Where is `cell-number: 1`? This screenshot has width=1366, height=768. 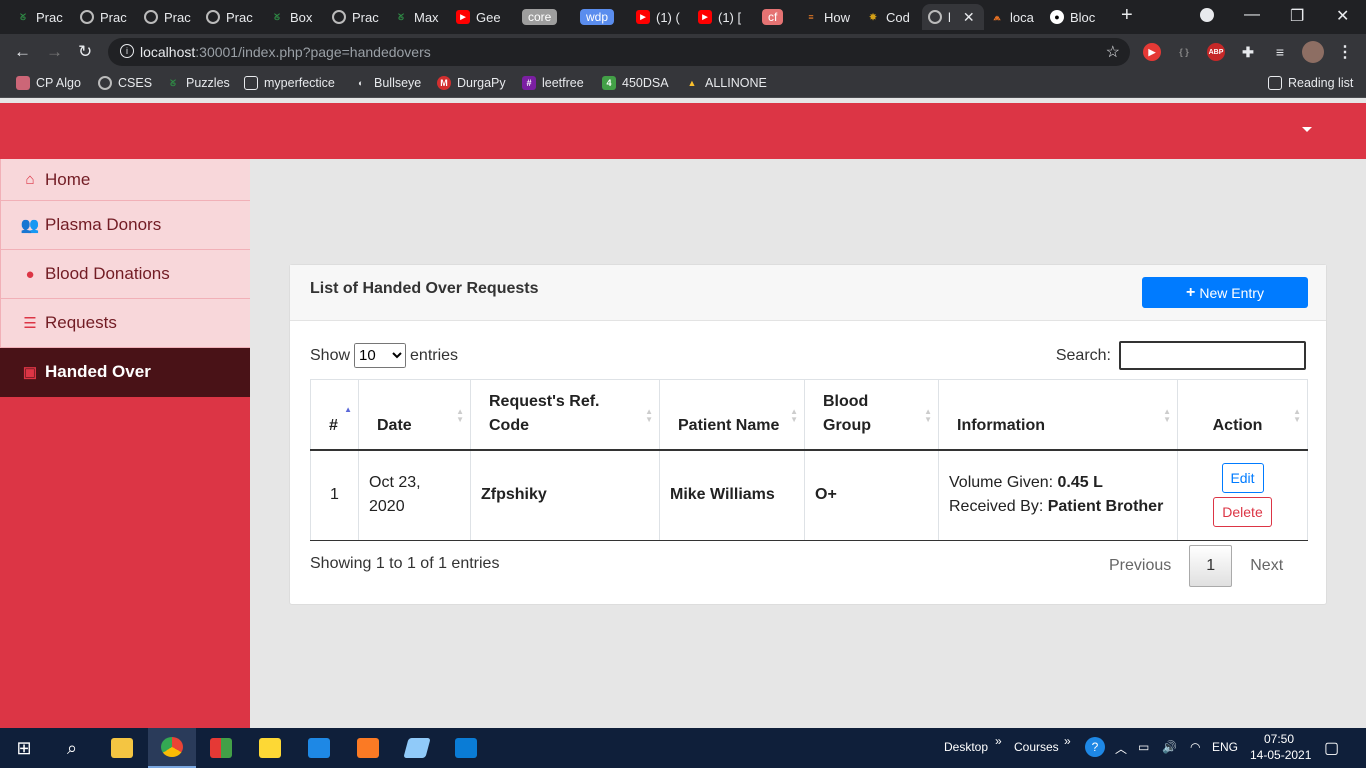
cell-number: 1 is located at coordinates (334, 495).